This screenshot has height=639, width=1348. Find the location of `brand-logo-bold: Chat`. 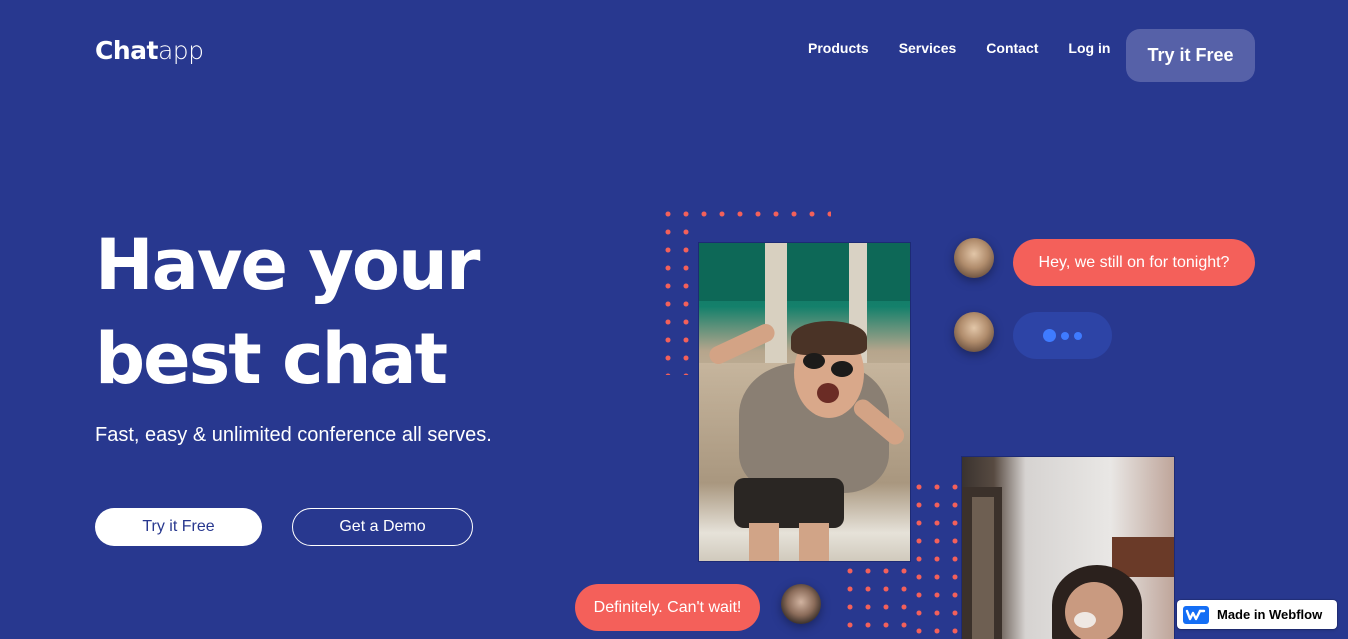

brand-logo-bold: Chat is located at coordinates (126, 50).